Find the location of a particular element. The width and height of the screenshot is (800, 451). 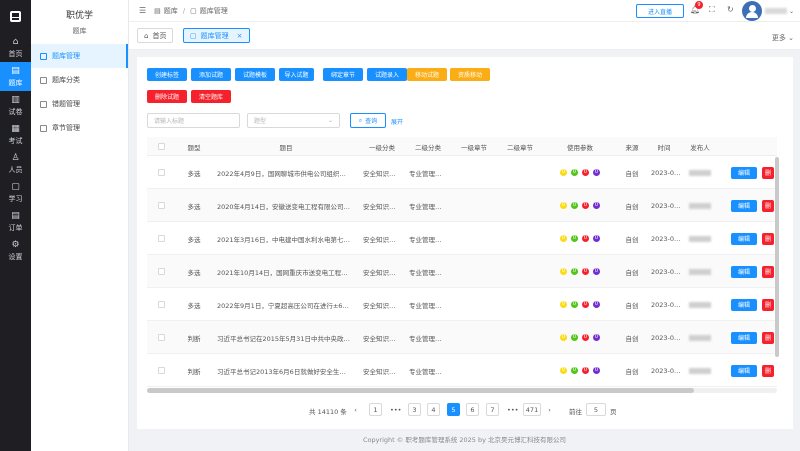

rail-item-paper: ▥ 试卷 is located at coordinates (15, 105).